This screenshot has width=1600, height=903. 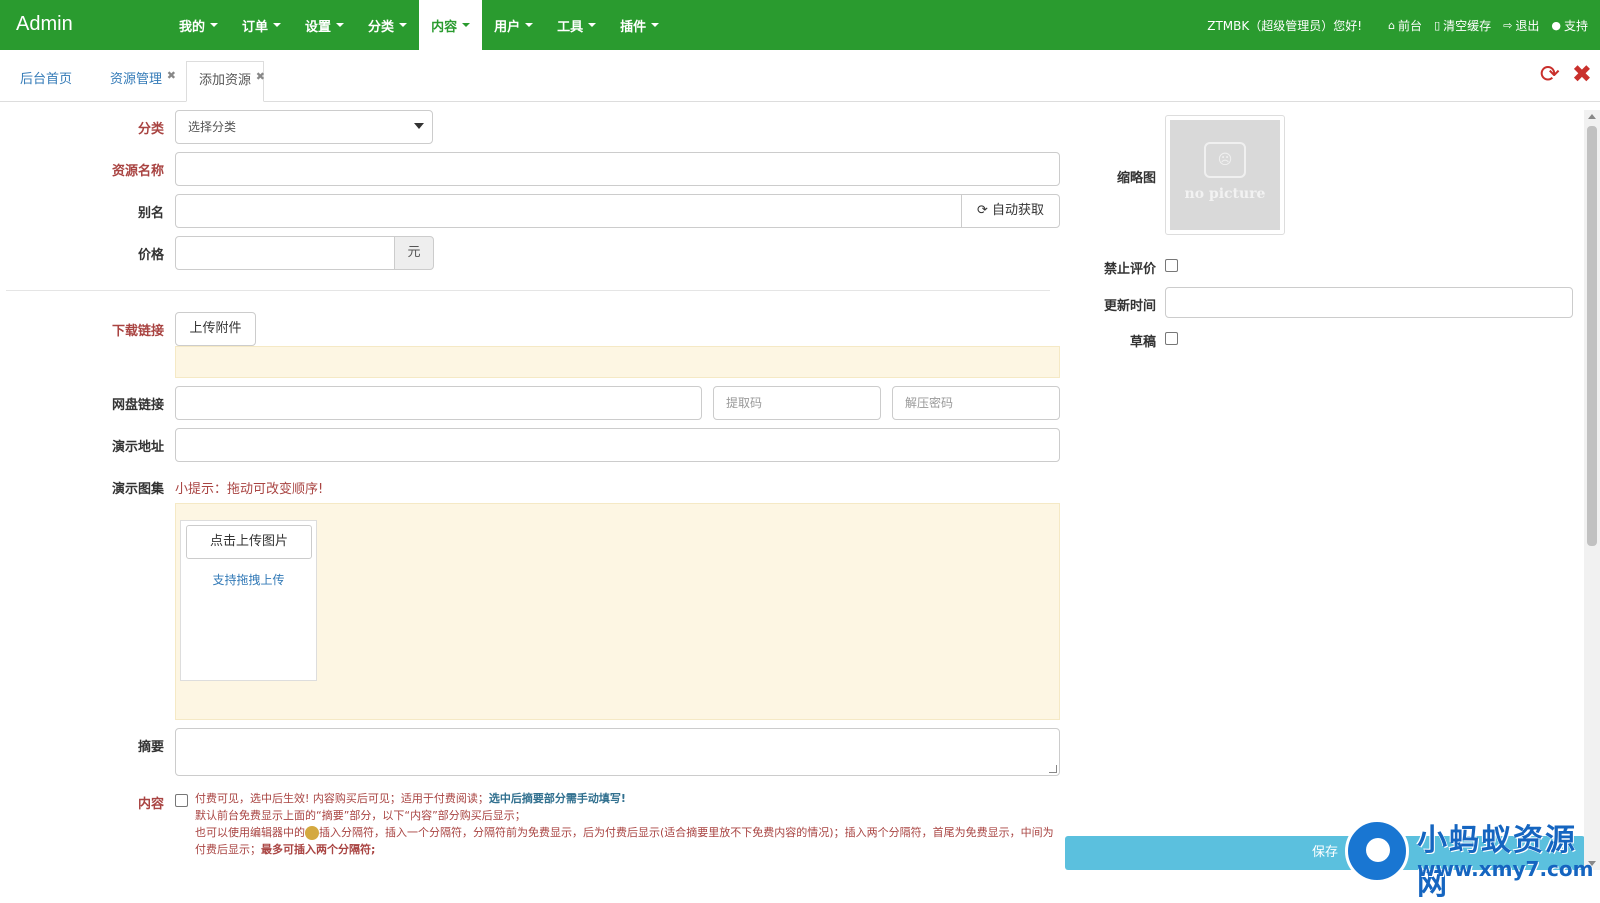 What do you see at coordinates (324, 25) in the screenshot?
I see `nav-item-settings: 设置` at bounding box center [324, 25].